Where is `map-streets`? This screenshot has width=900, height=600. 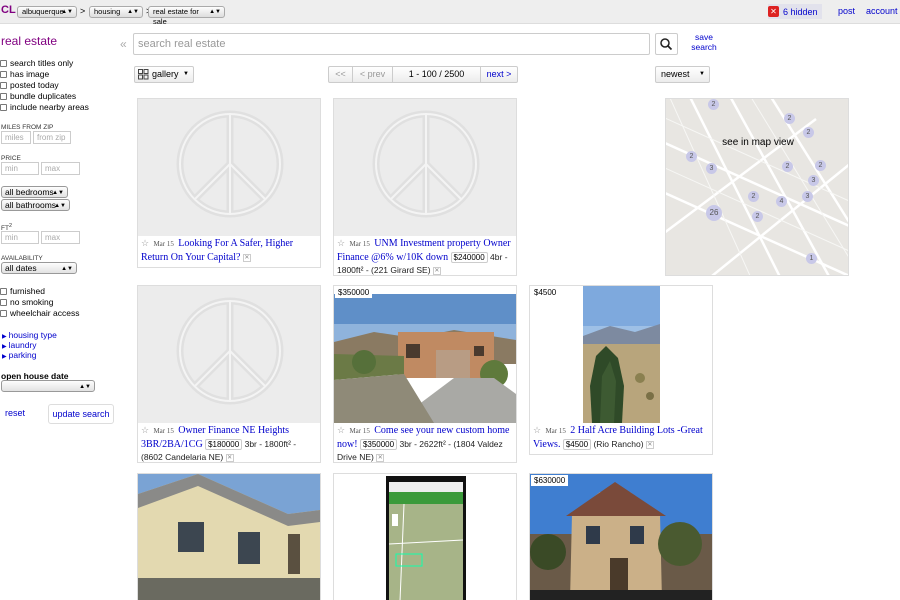
map-streets is located at coordinates (757, 187).